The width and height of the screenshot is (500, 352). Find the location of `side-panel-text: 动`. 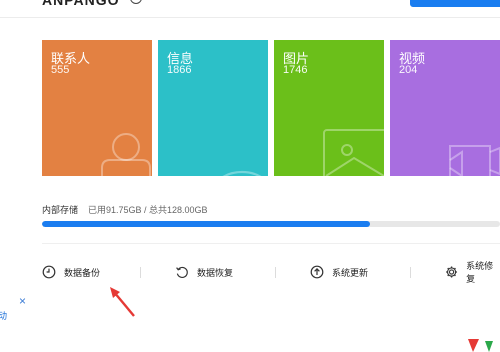

side-panel-text: 动 is located at coordinates (3, 315).